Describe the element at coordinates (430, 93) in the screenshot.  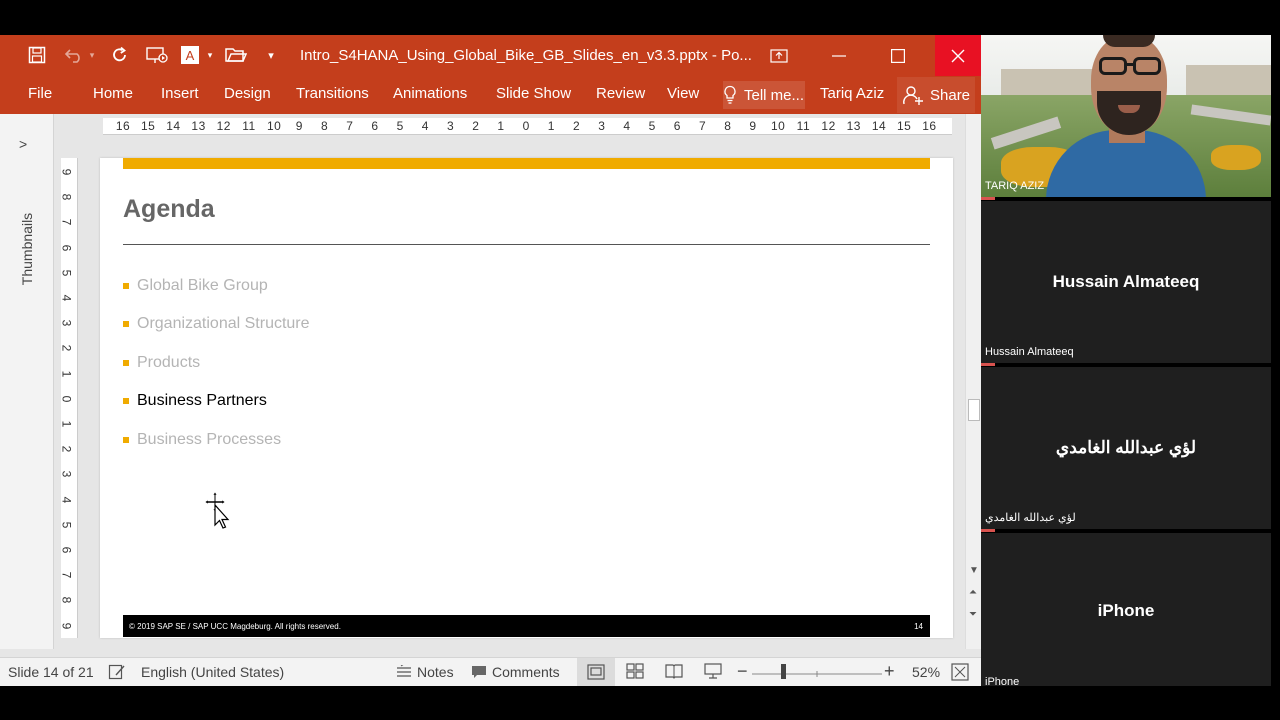
I see `tab-animations: Animations` at that location.